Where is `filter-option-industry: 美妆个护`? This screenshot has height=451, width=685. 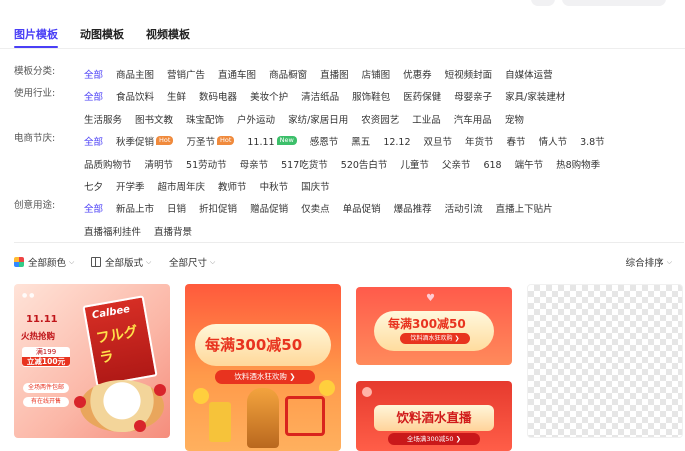
filter-option-industry: 美妆个护 is located at coordinates (269, 96).